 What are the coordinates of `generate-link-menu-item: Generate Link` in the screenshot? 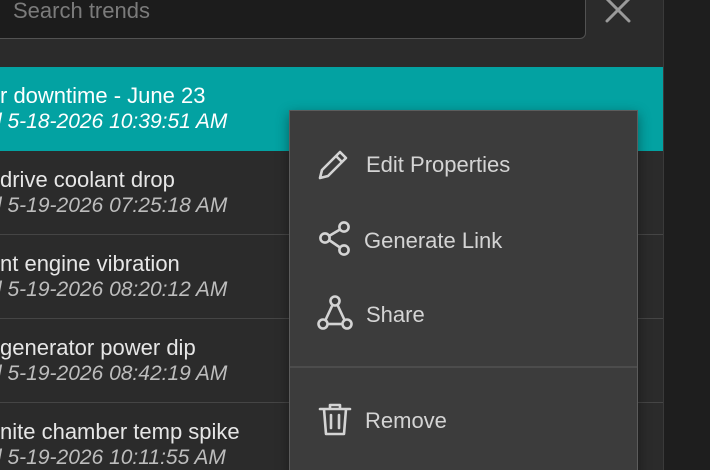 It's located at (463, 239).